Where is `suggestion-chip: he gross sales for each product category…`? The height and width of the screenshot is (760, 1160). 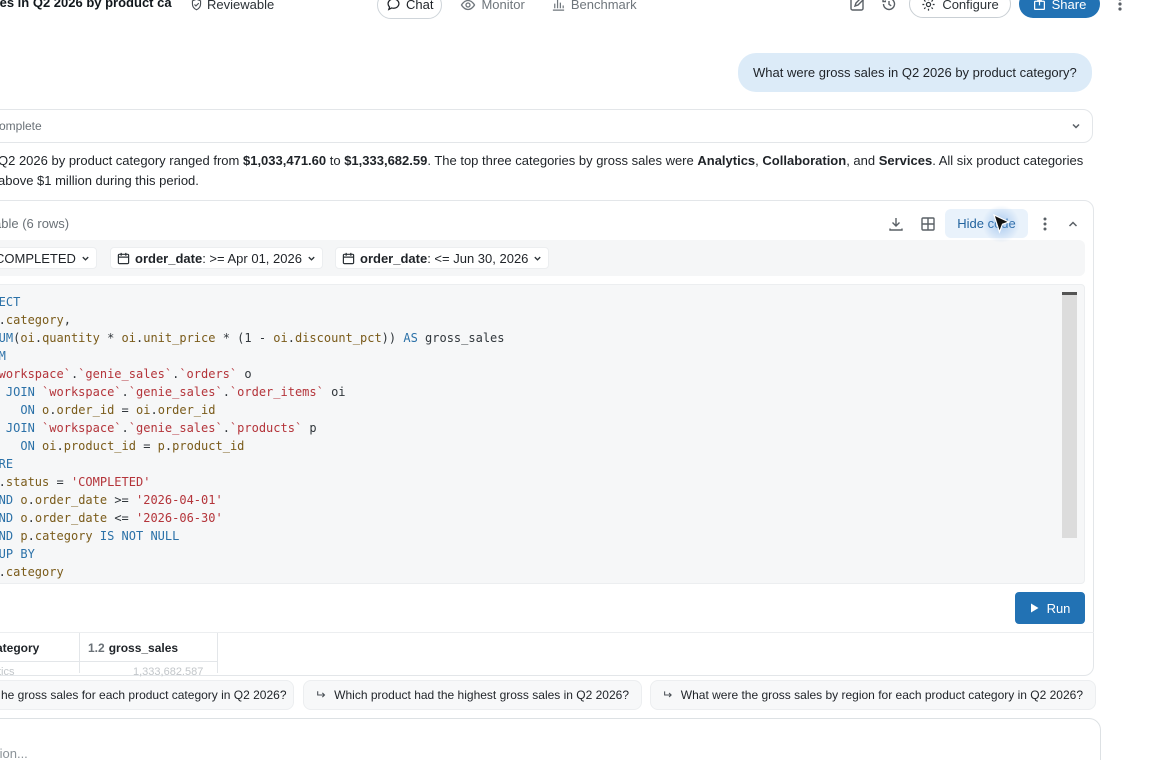
suggestion-chip: he gross sales for each product category… is located at coordinates (147, 695).